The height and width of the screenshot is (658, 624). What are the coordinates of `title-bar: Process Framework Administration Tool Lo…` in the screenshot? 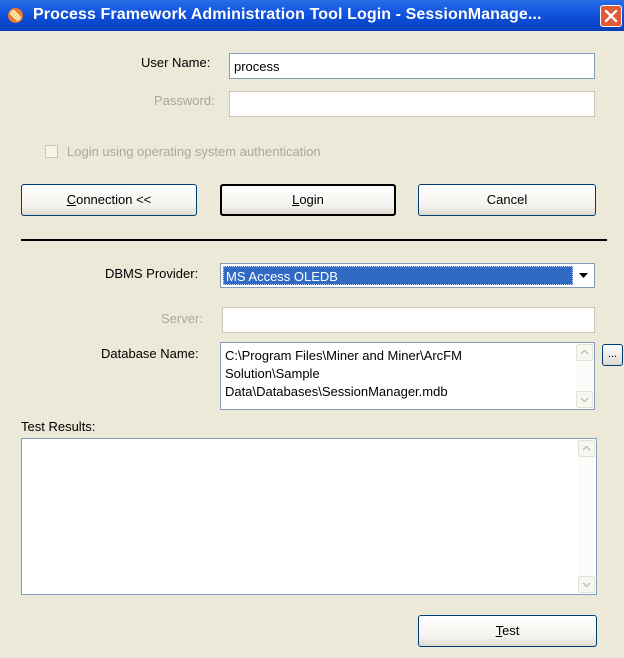 It's located at (312, 15).